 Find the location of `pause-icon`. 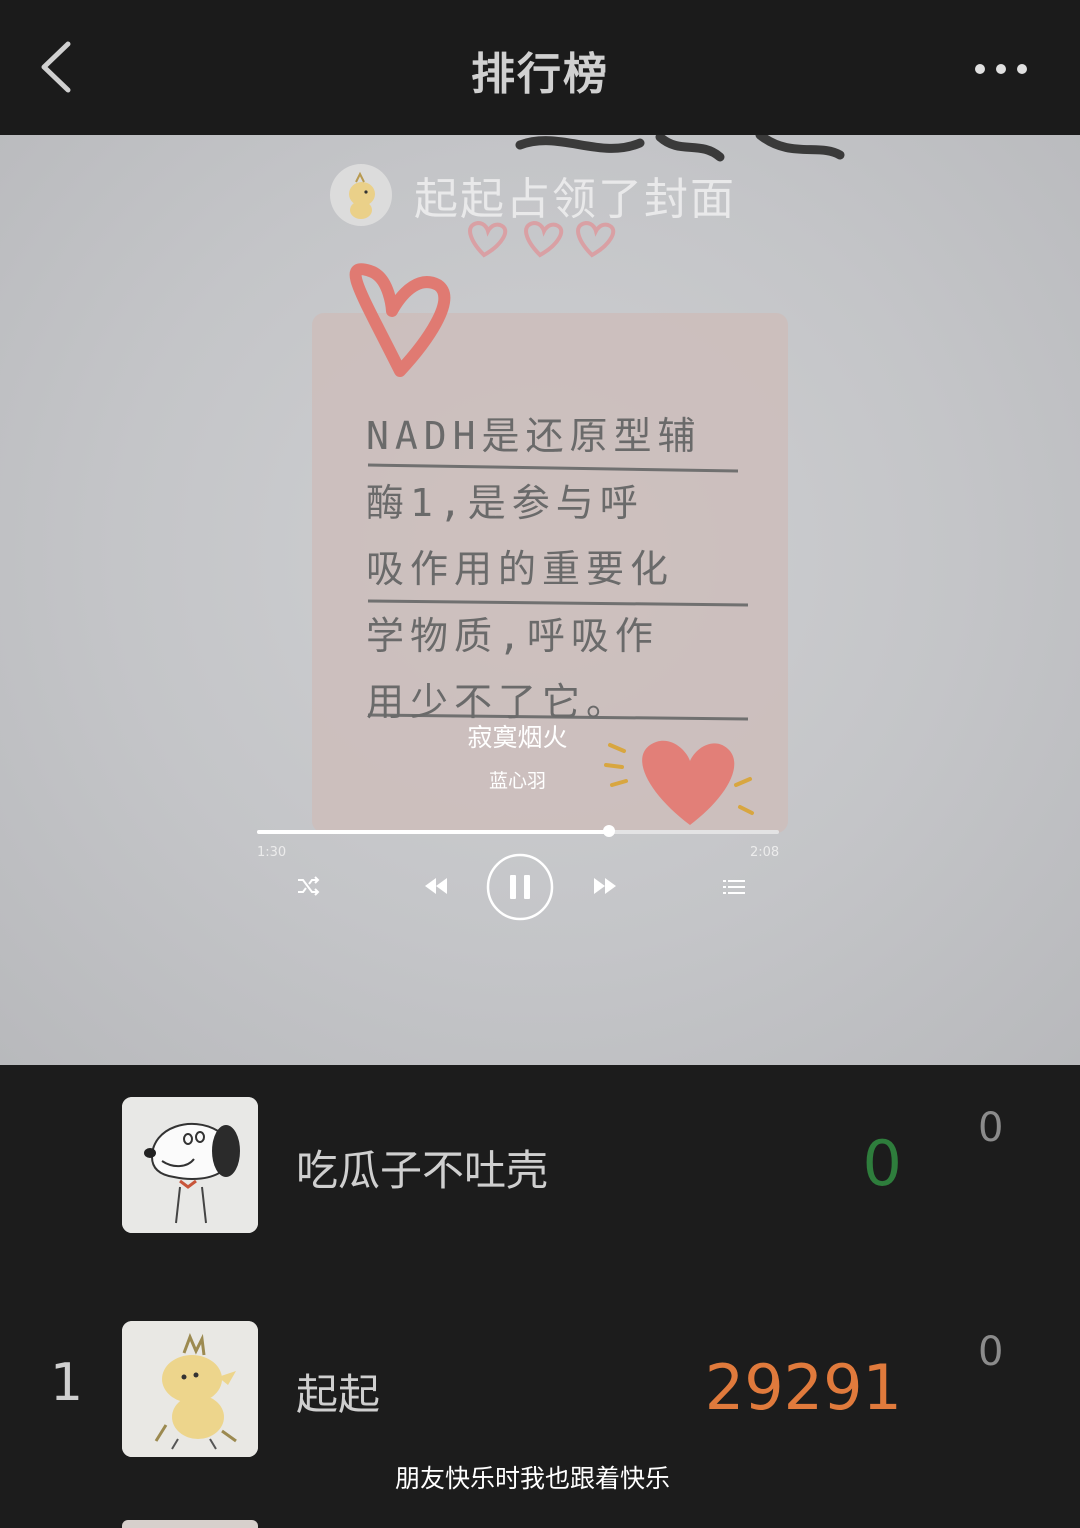

pause-icon is located at coordinates (520, 887).